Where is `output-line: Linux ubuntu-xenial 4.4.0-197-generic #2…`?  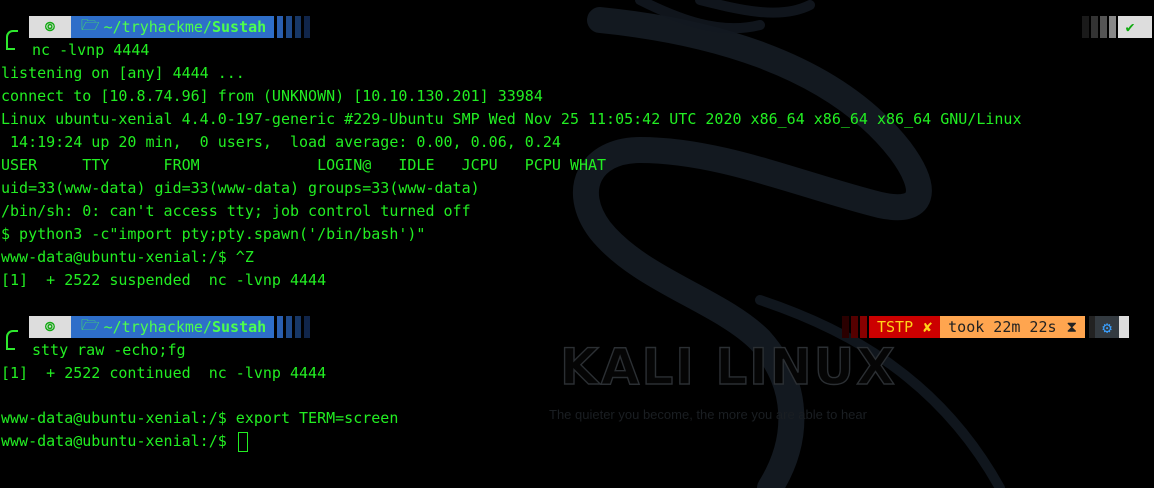 output-line: Linux ubuntu-xenial 4.4.0-197-generic #2… is located at coordinates (511, 119).